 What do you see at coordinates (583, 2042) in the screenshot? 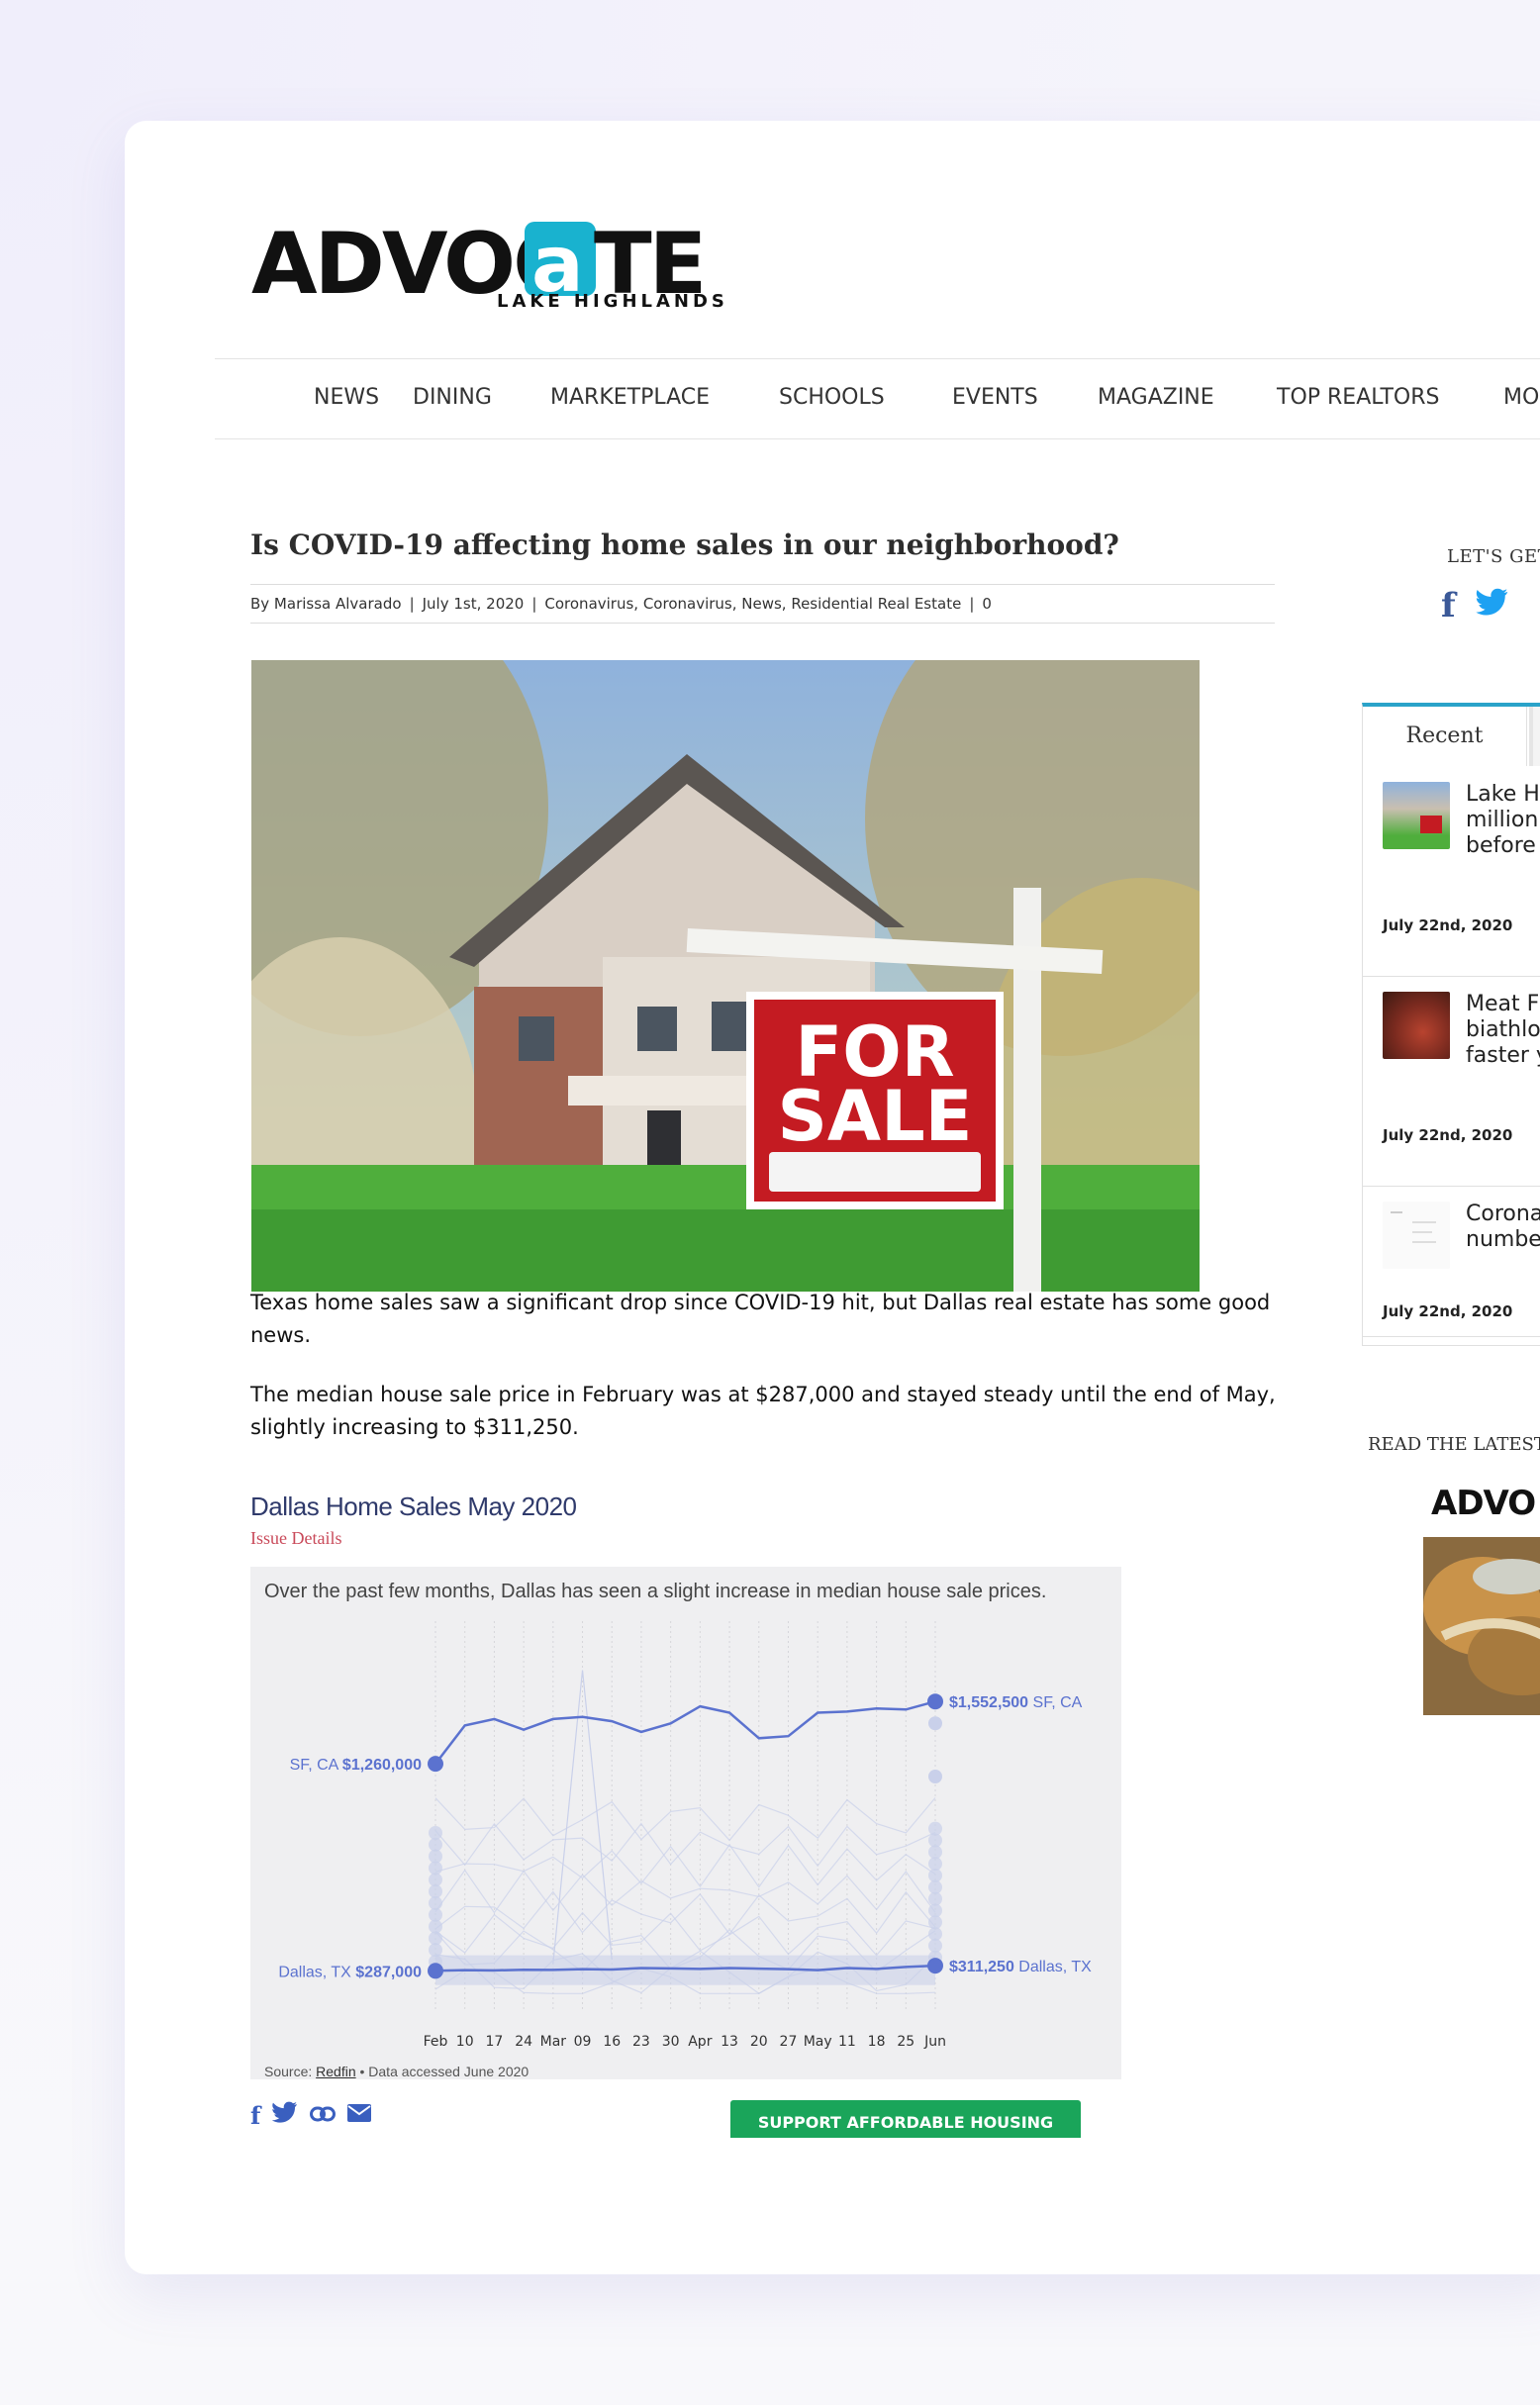
I see `x-tick-label: 09` at bounding box center [583, 2042].